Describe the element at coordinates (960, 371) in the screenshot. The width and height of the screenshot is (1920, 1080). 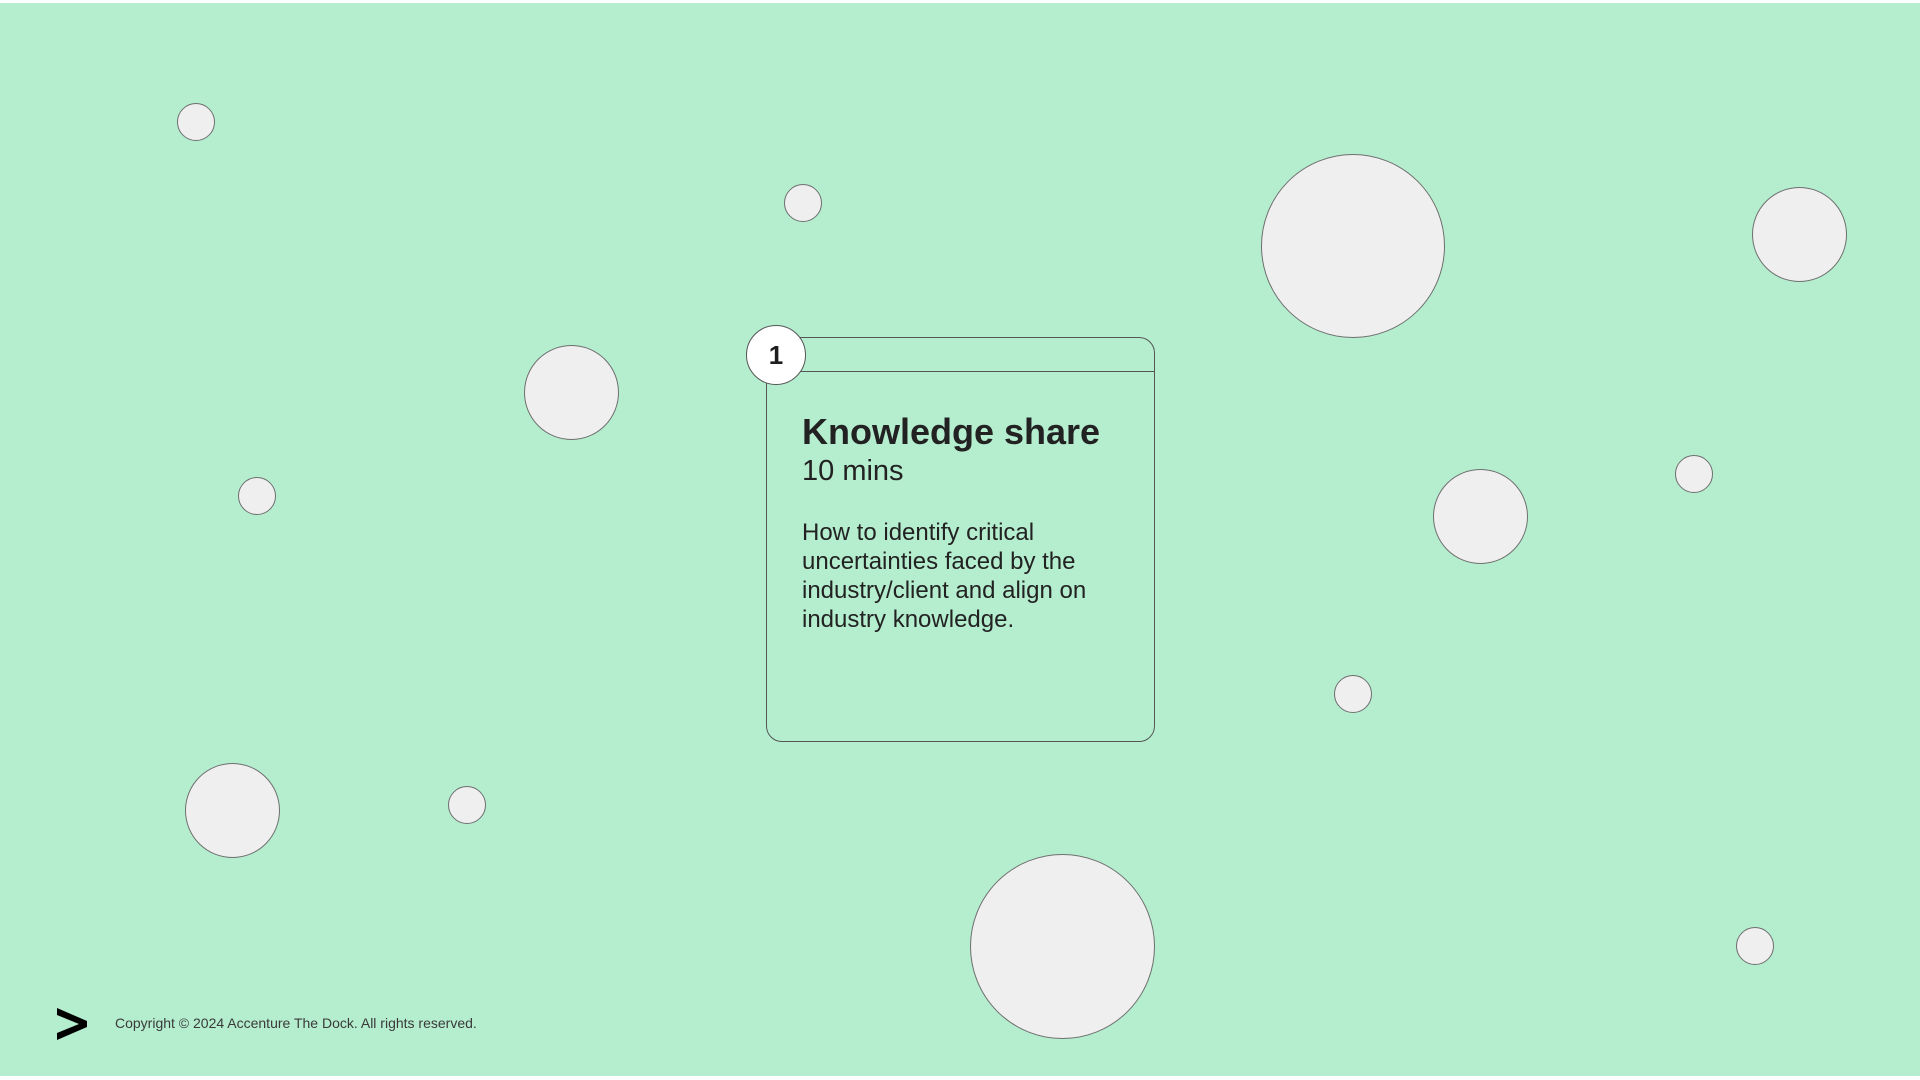
I see `card-header-divider` at that location.